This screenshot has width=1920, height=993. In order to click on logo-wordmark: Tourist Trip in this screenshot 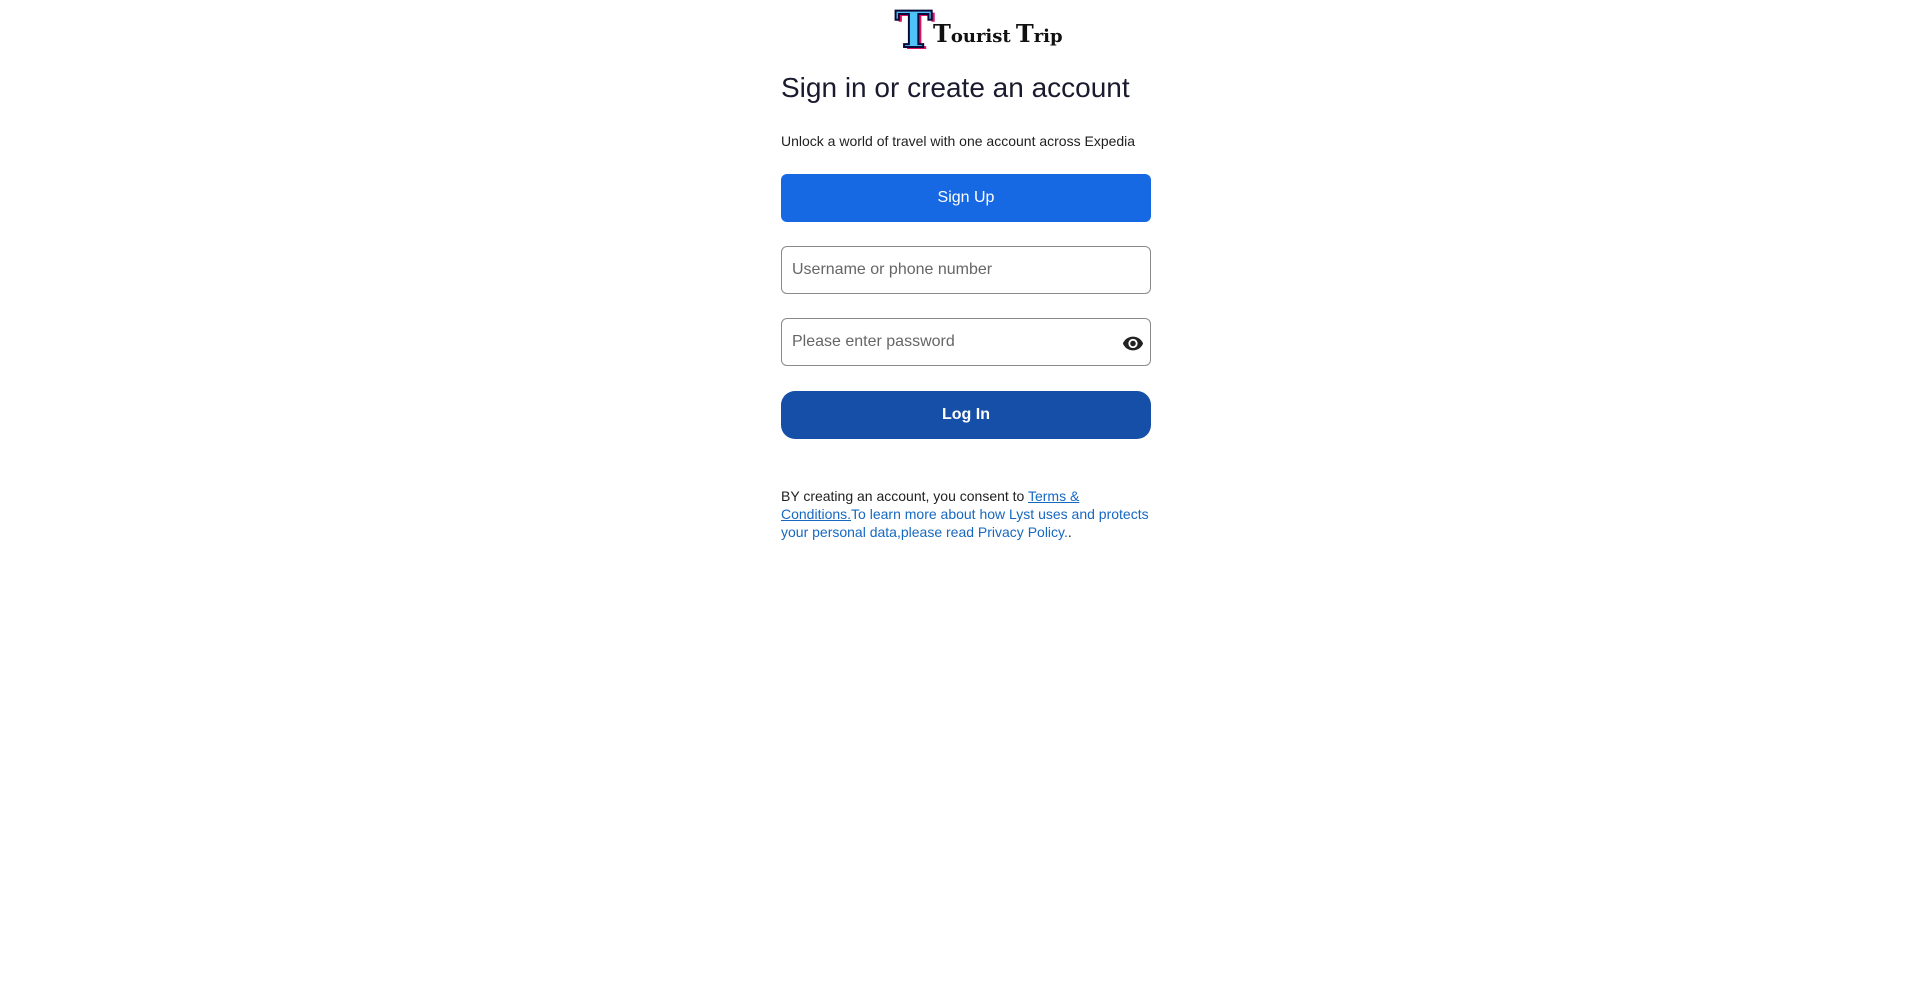, I will do `click(998, 36)`.